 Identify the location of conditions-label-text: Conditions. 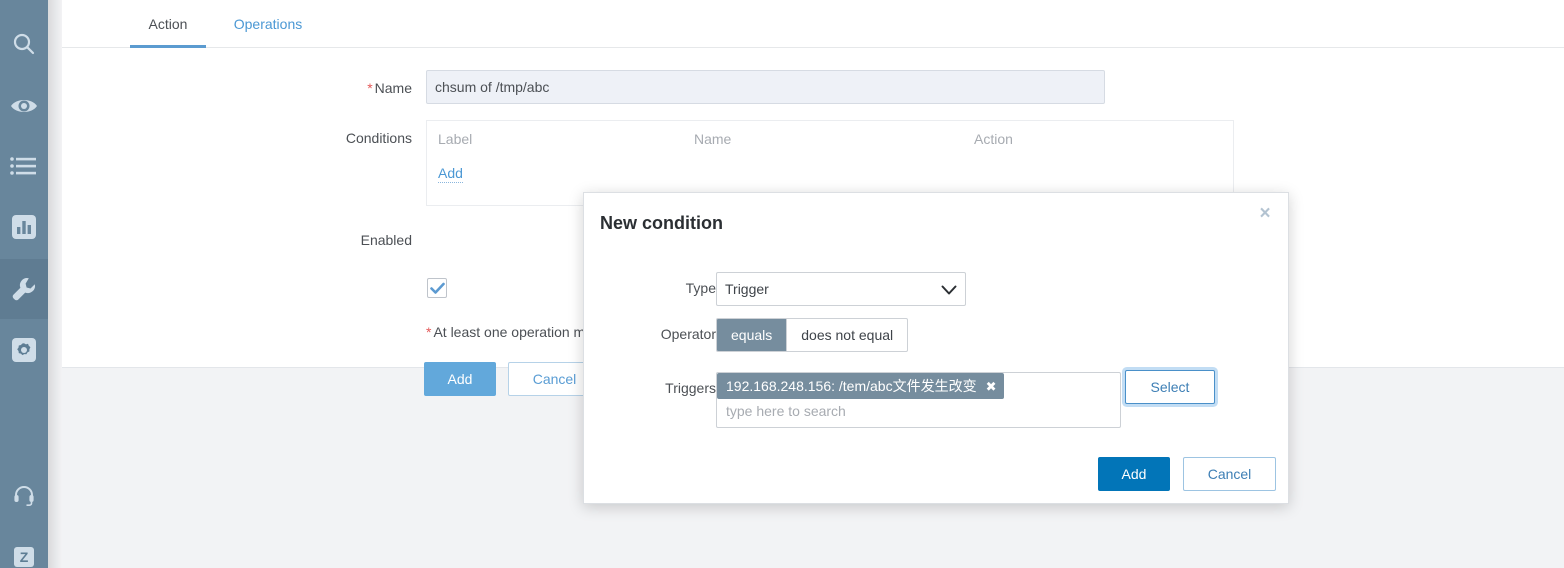
(378, 138).